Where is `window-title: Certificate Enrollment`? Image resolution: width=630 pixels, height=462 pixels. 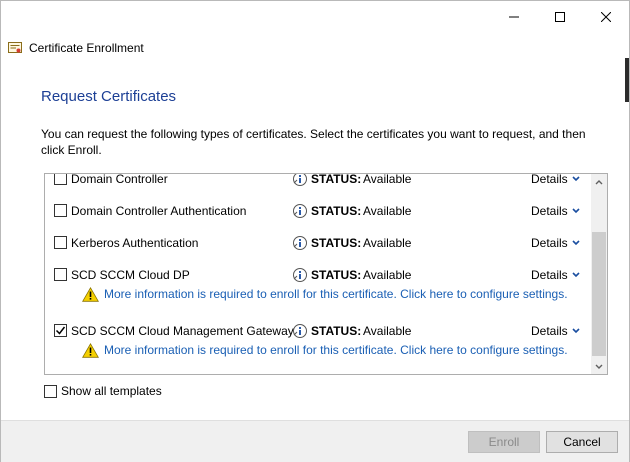
window-title: Certificate Enrollment is located at coordinates (86, 48).